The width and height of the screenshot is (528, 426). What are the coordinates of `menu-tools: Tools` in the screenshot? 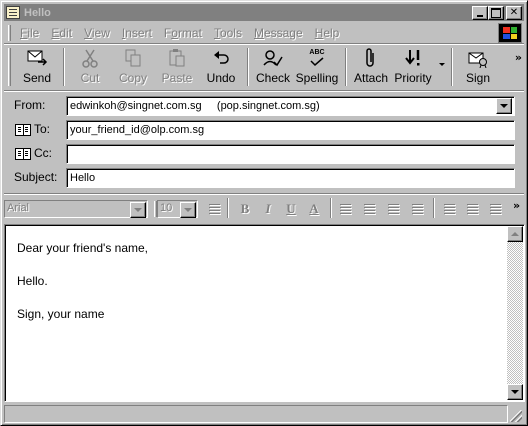 It's located at (229, 33).